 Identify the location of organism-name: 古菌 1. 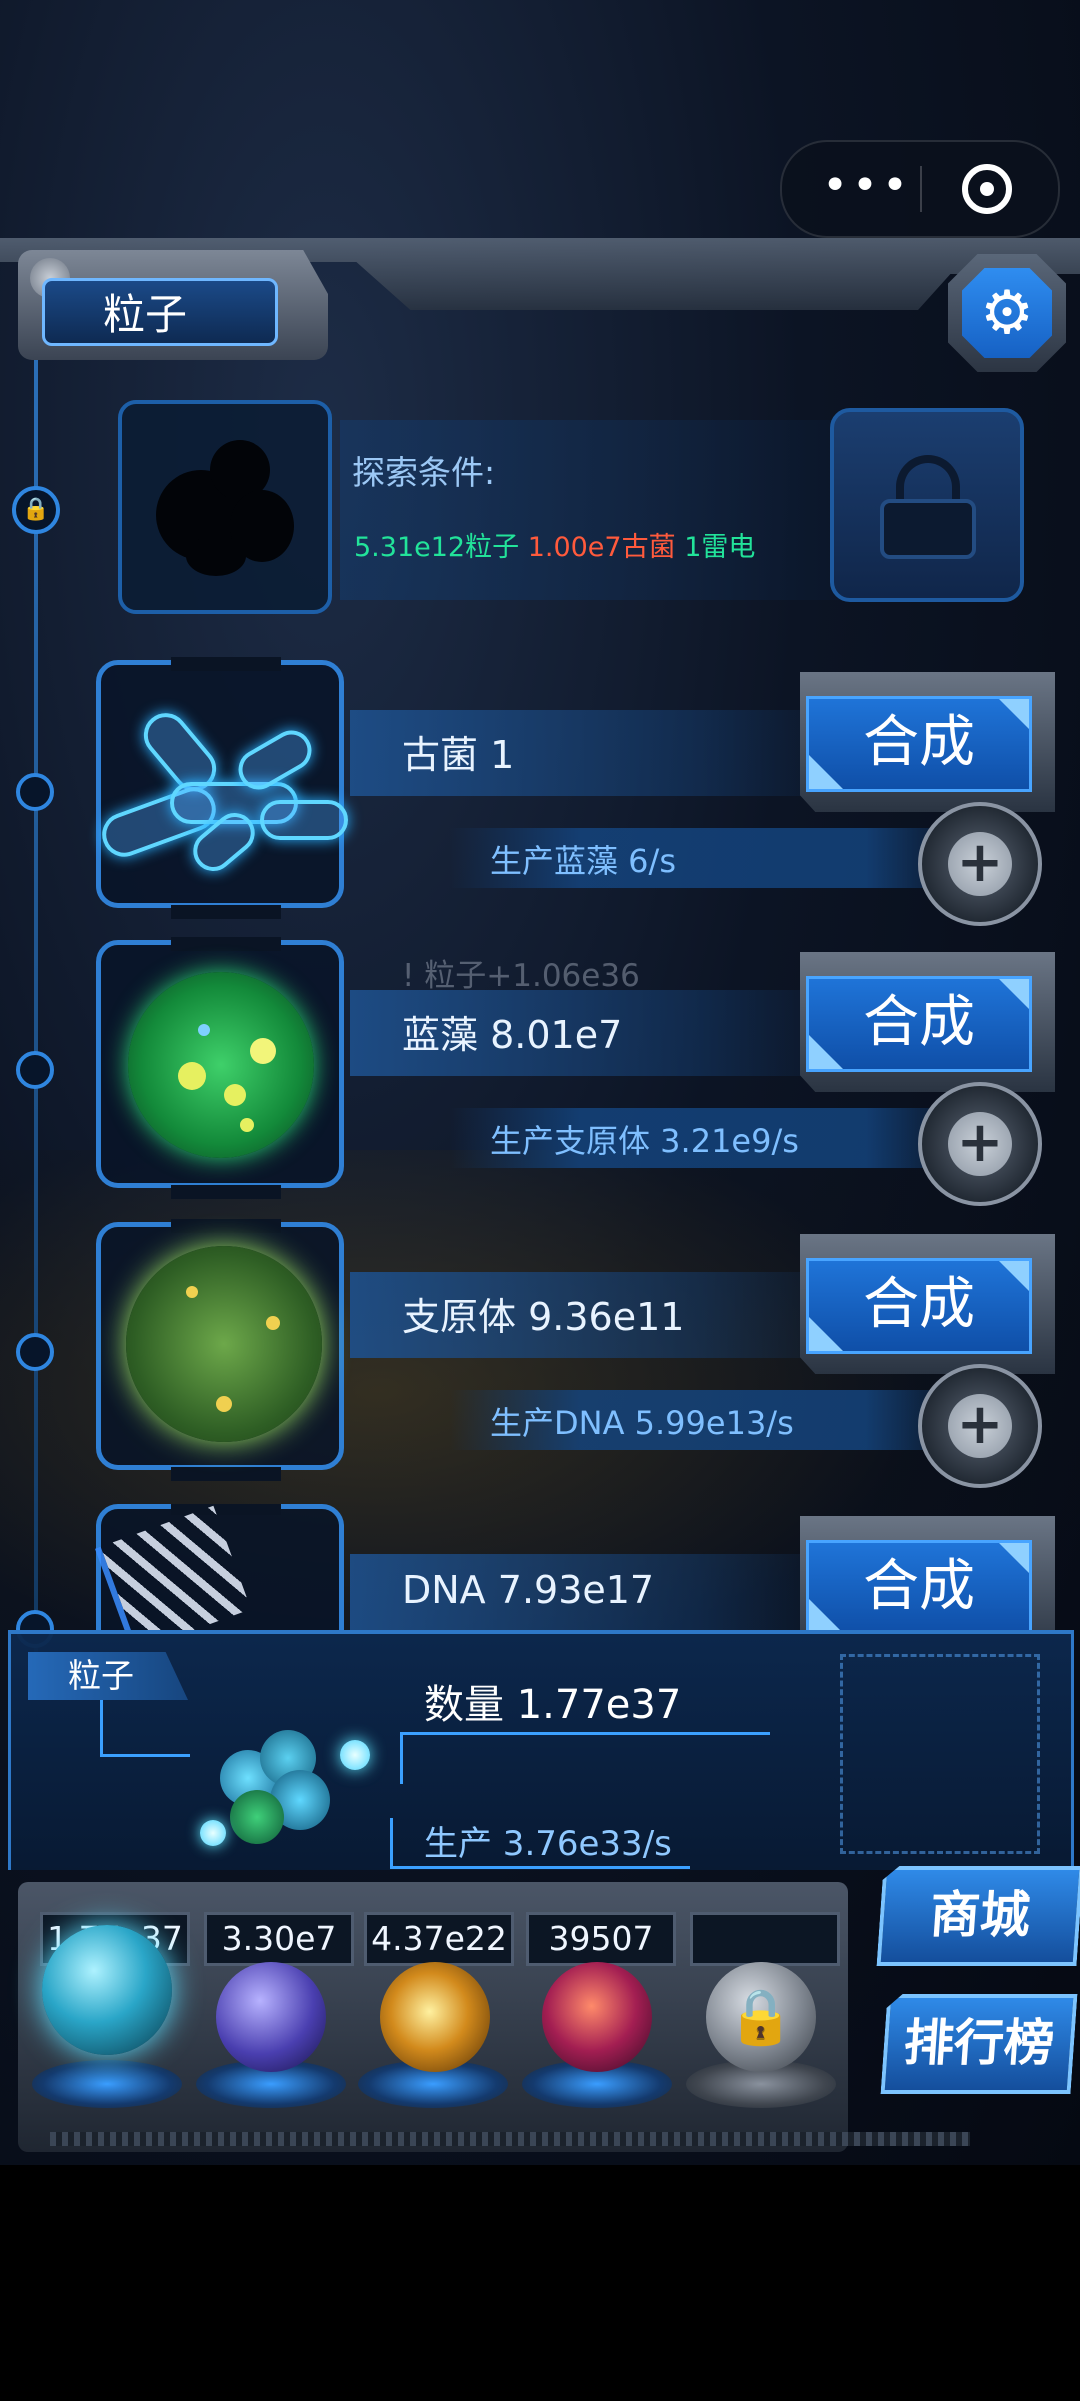
(458, 755).